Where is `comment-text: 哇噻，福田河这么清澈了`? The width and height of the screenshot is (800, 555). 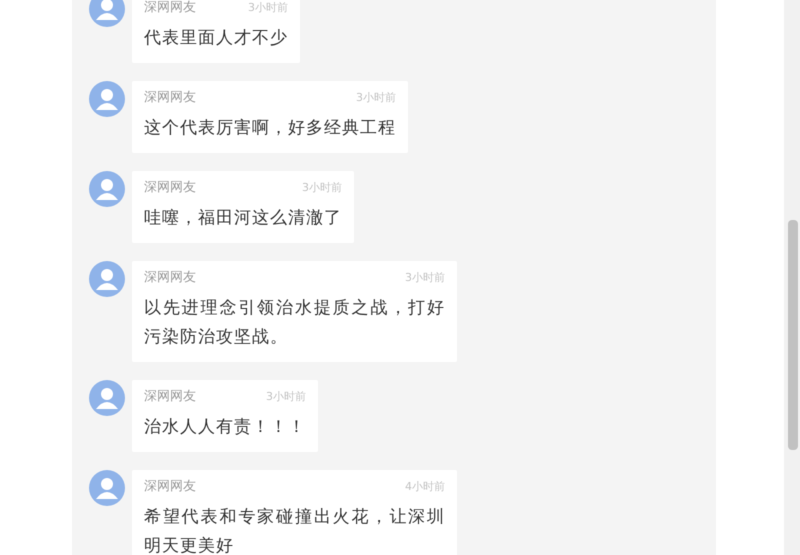 comment-text: 哇噻，福田河这么清澈了 is located at coordinates (243, 218).